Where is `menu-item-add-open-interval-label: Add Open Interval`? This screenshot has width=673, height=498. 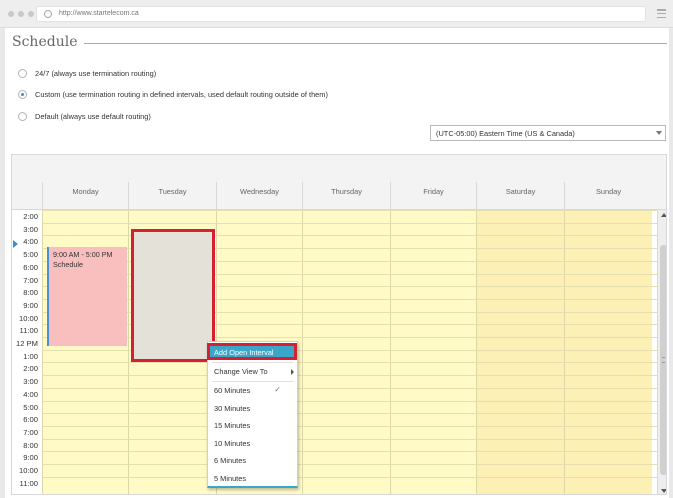 menu-item-add-open-interval-label: Add Open Interval is located at coordinates (244, 352).